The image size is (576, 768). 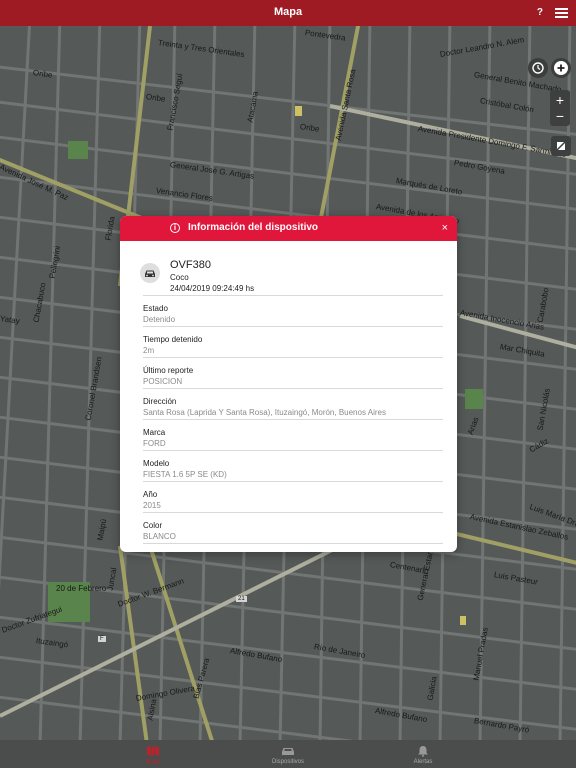 I want to click on tab-label: Mapa, so click(x=153, y=762).